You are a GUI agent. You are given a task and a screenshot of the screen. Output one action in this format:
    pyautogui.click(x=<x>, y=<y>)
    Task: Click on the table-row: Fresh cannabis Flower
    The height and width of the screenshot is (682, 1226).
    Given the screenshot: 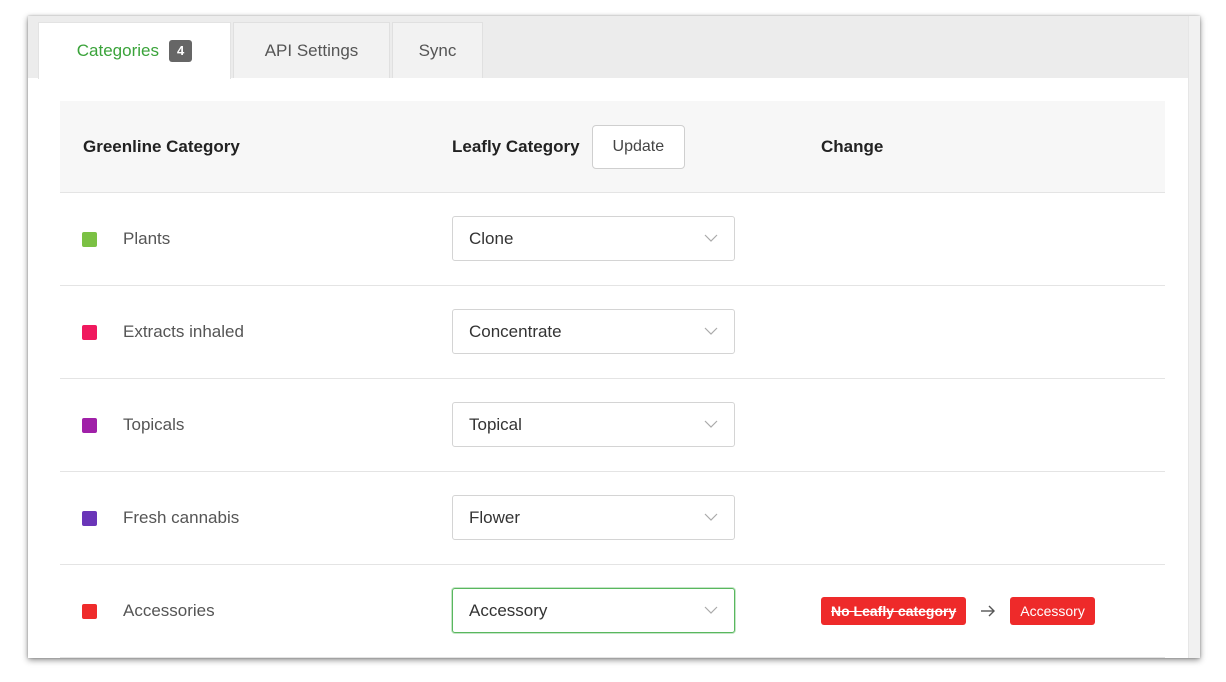 What is the action you would take?
    pyautogui.click(x=612, y=518)
    